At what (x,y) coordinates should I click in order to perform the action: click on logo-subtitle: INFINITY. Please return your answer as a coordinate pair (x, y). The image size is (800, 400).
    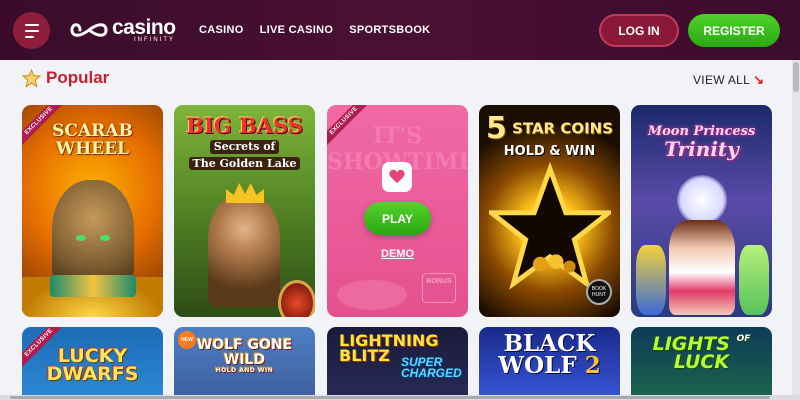
    Looking at the image, I should click on (154, 40).